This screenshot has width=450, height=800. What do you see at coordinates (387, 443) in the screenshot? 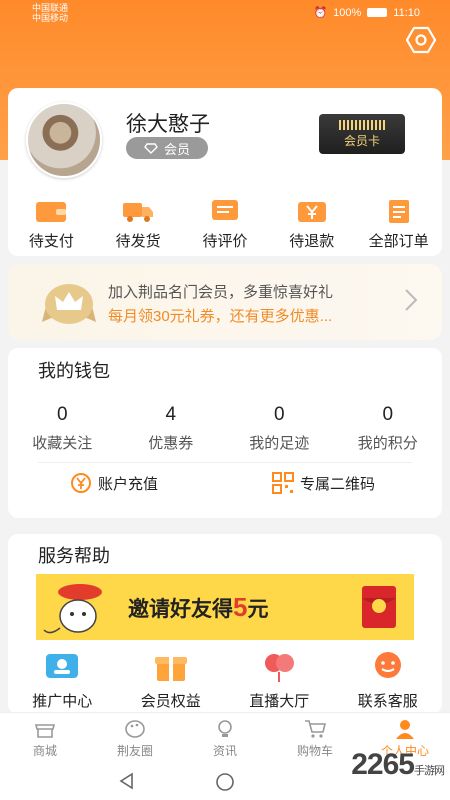
I see `stat-label: 我的积分` at bounding box center [387, 443].